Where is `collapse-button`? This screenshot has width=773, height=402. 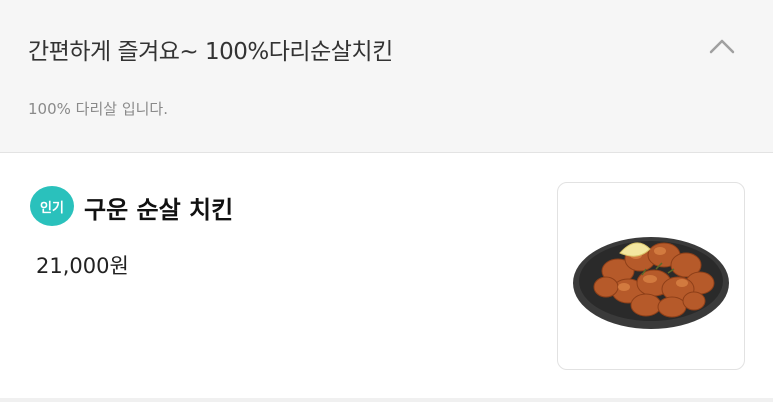
collapse-button is located at coordinates (722, 46).